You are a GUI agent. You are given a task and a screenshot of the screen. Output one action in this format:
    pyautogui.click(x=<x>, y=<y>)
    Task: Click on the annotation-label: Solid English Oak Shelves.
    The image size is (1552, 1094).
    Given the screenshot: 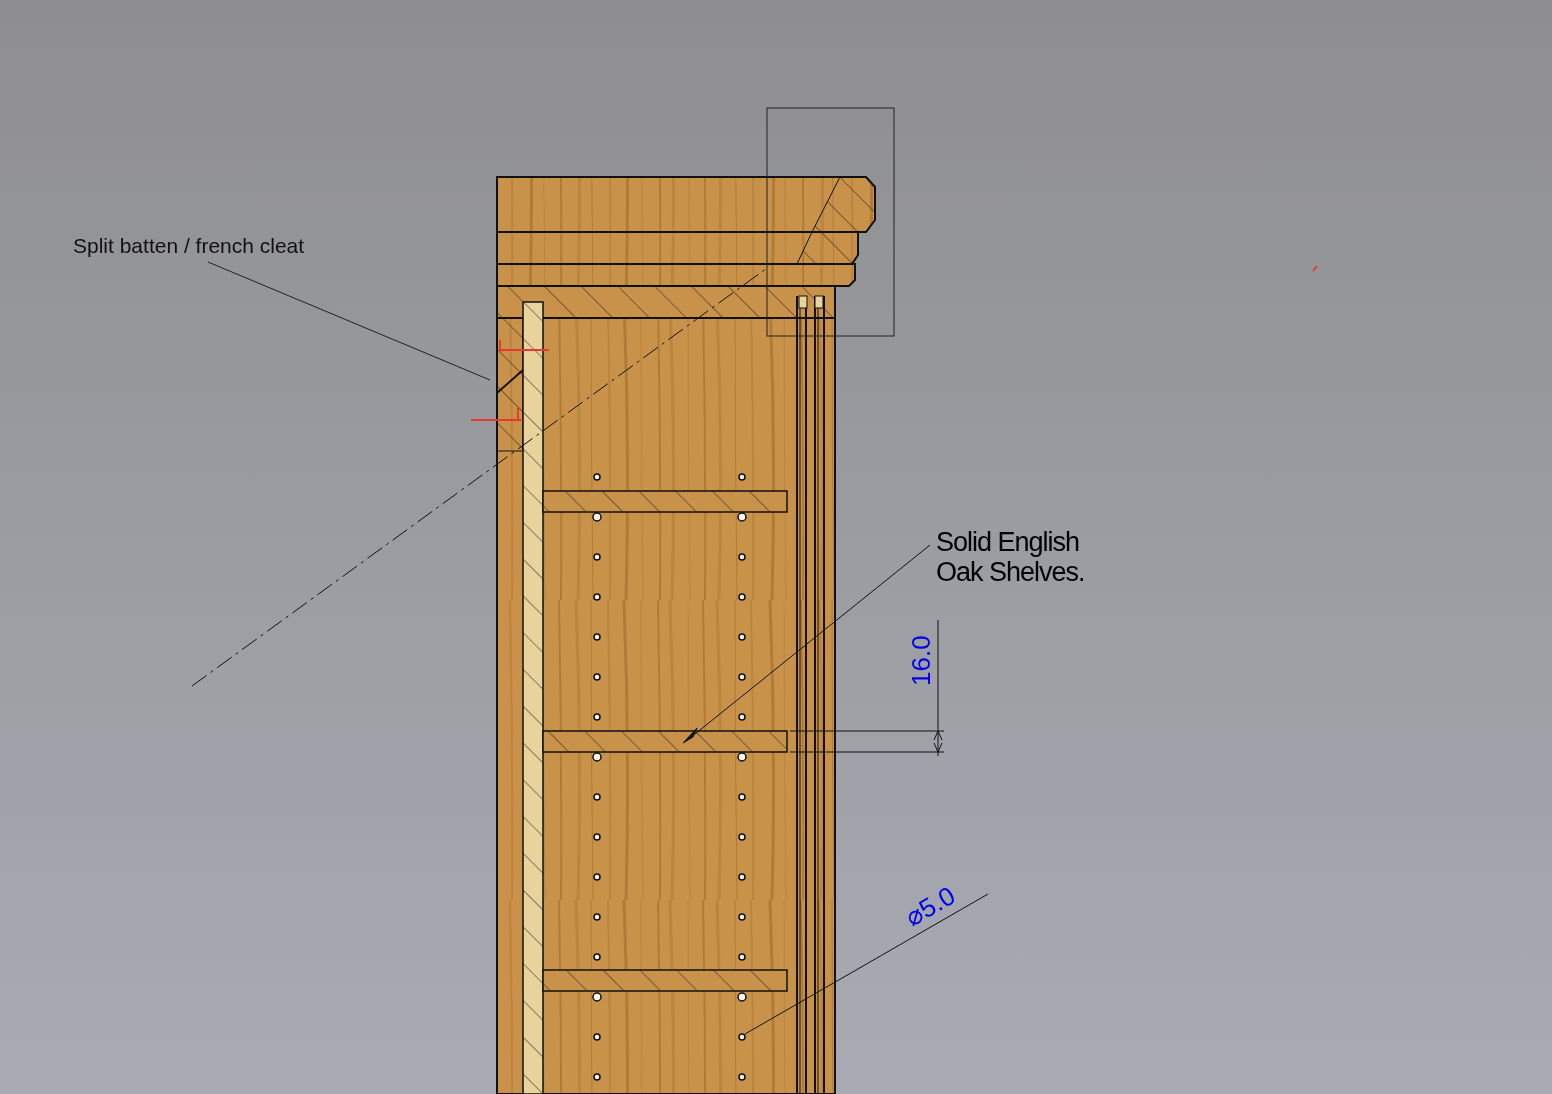 What is the action you would take?
    pyautogui.click(x=1010, y=557)
    